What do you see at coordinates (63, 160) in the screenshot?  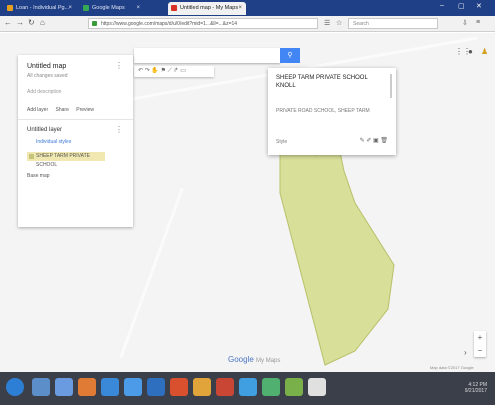 I see `feature-label: SHEEP TARM PRIVATE SCHOOL` at bounding box center [63, 160].